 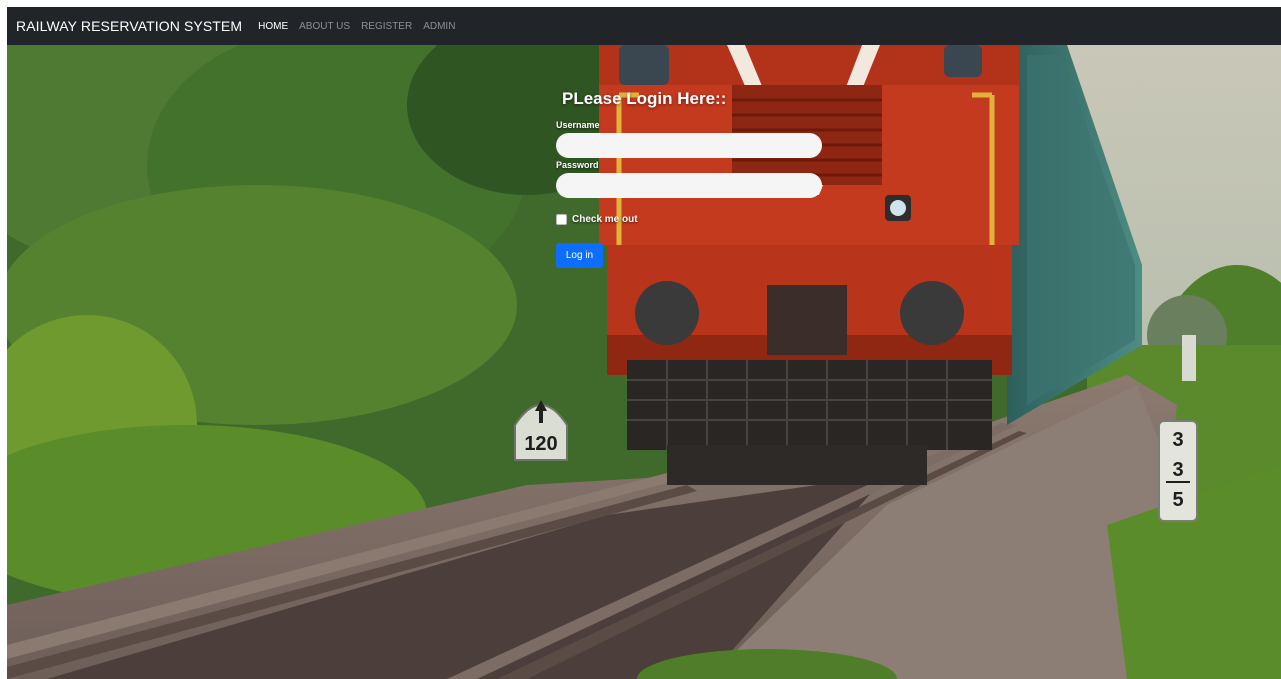 What do you see at coordinates (540, 444) in the screenshot?
I see `milestone-left-text: 120` at bounding box center [540, 444].